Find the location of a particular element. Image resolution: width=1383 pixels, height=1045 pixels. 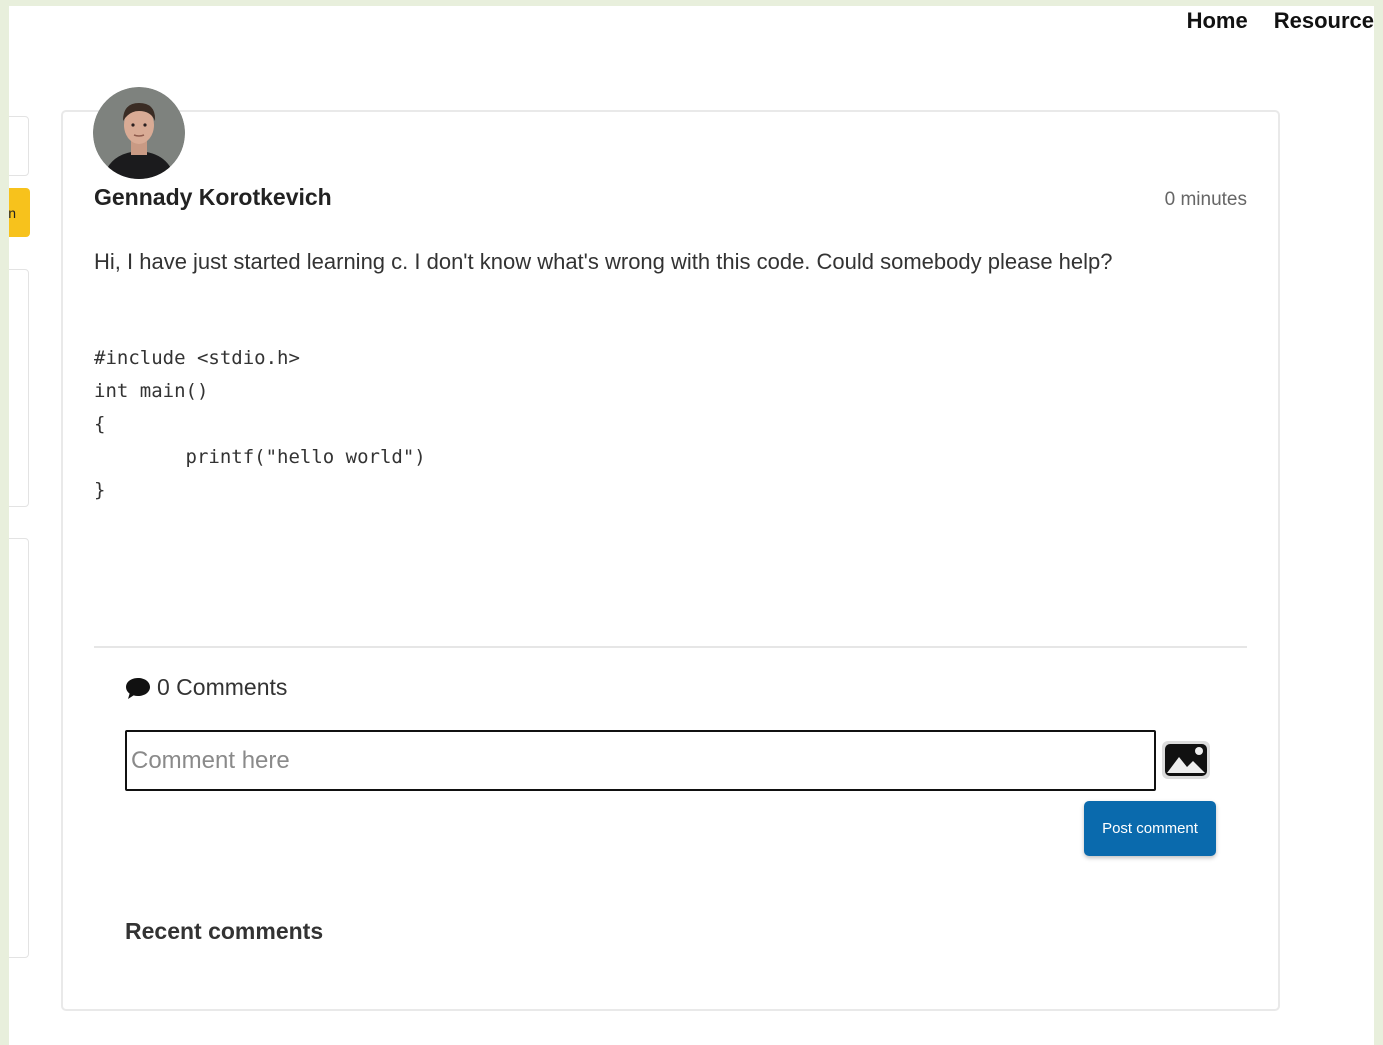

post-time: 0 minutes is located at coordinates (1205, 199).